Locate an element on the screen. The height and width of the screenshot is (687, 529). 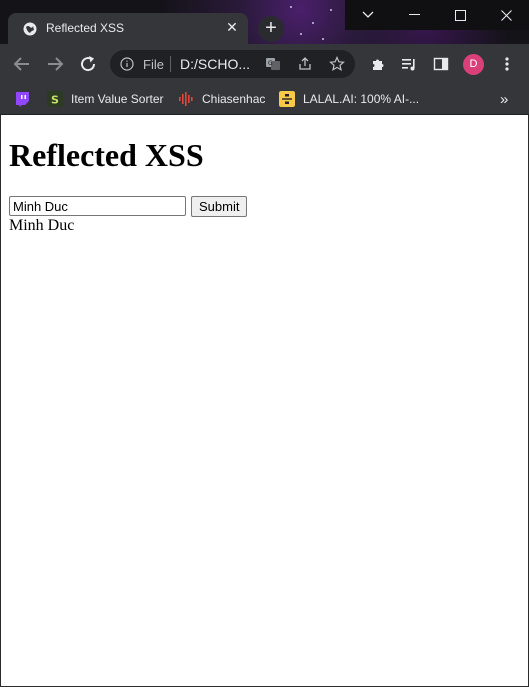
minimize-button is located at coordinates (414, 15).